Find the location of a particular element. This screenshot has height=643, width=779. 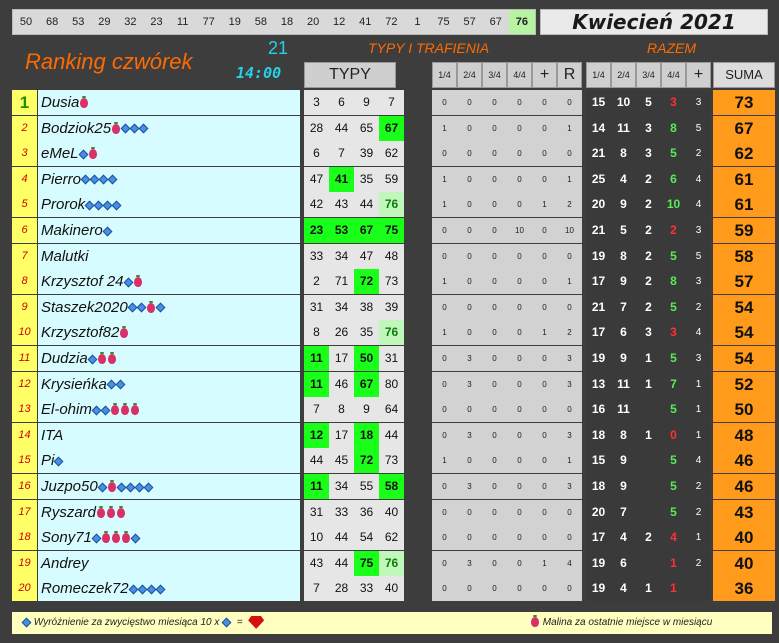

typ-cell: 43 is located at coordinates (316, 563).